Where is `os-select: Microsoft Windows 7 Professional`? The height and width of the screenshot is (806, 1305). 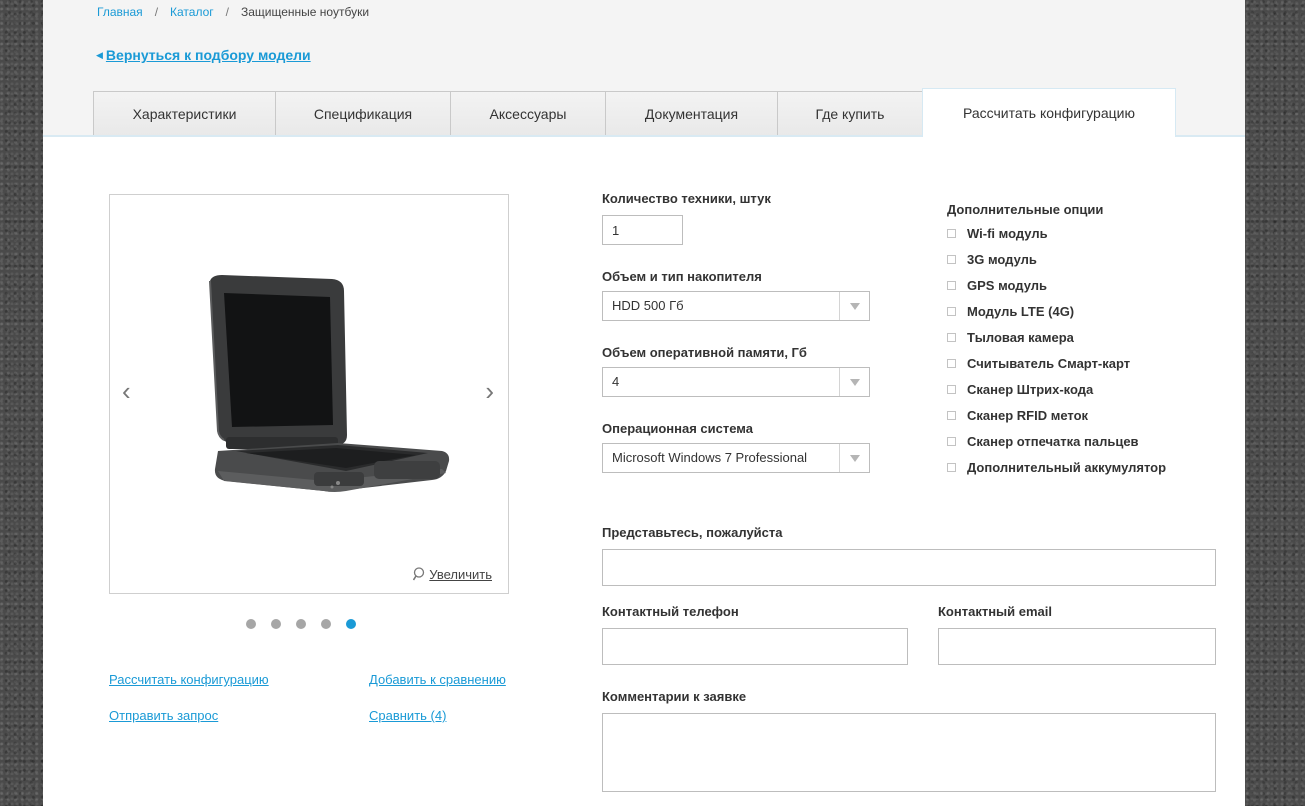
os-select: Microsoft Windows 7 Professional is located at coordinates (736, 458).